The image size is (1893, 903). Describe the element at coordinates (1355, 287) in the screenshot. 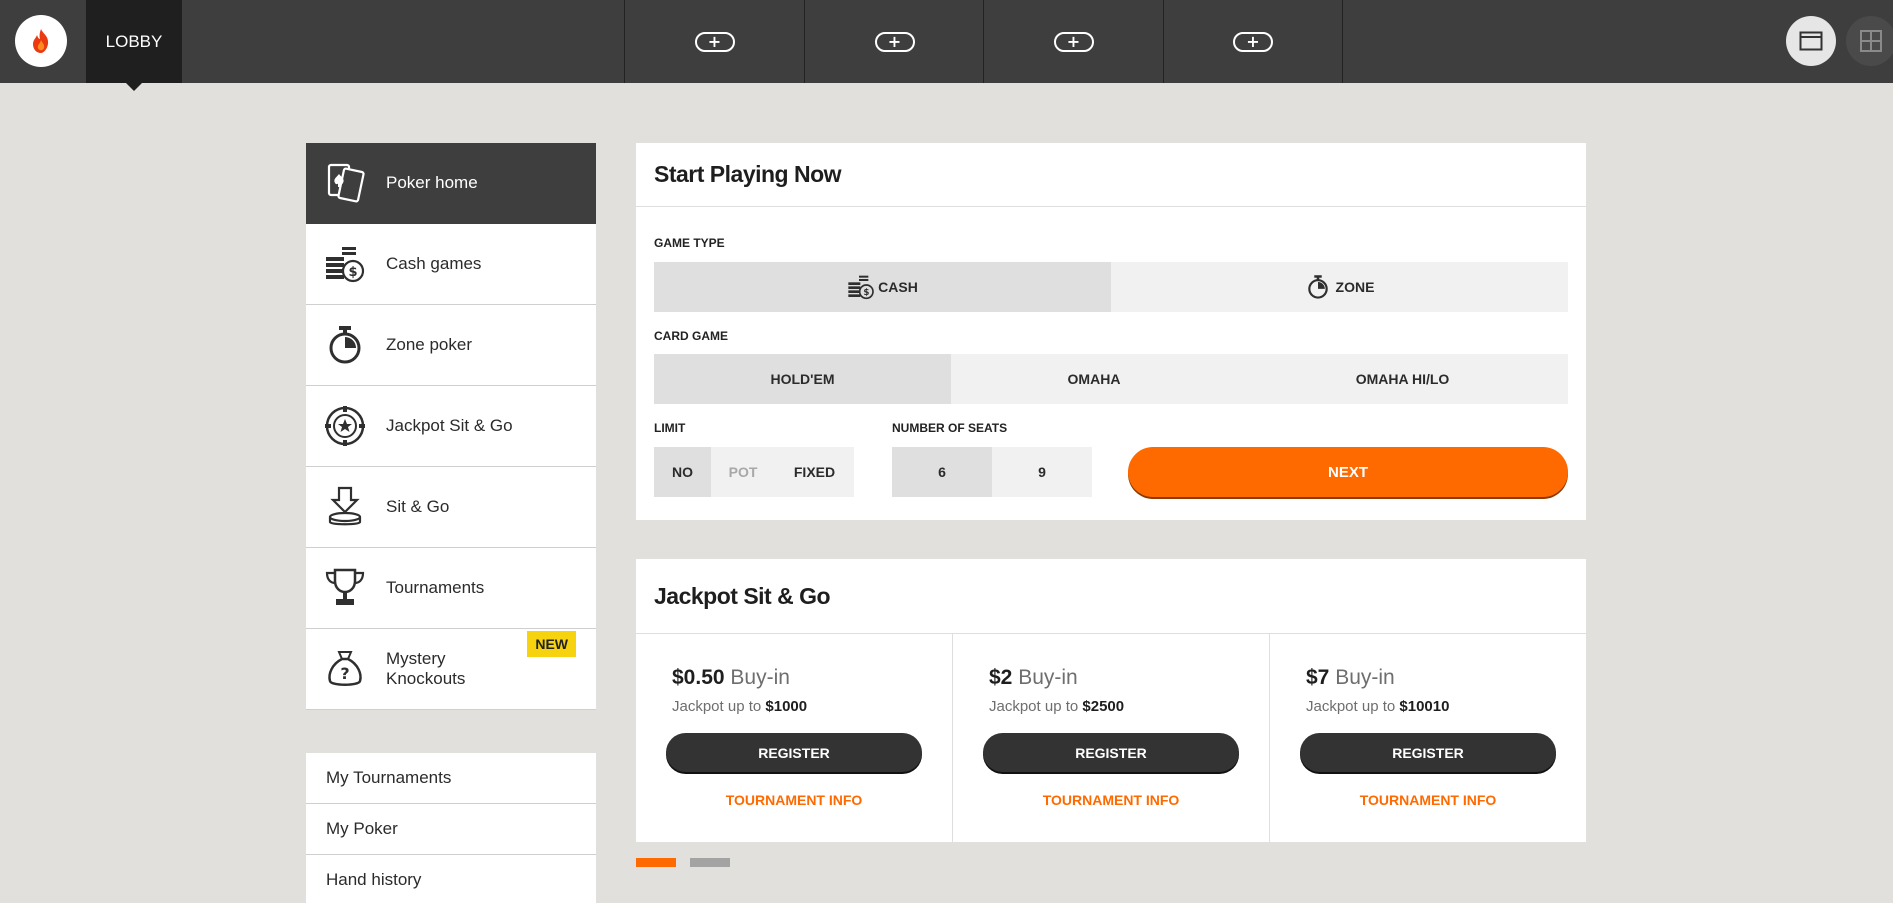

I see `game-type-zone-label: ZONE` at that location.